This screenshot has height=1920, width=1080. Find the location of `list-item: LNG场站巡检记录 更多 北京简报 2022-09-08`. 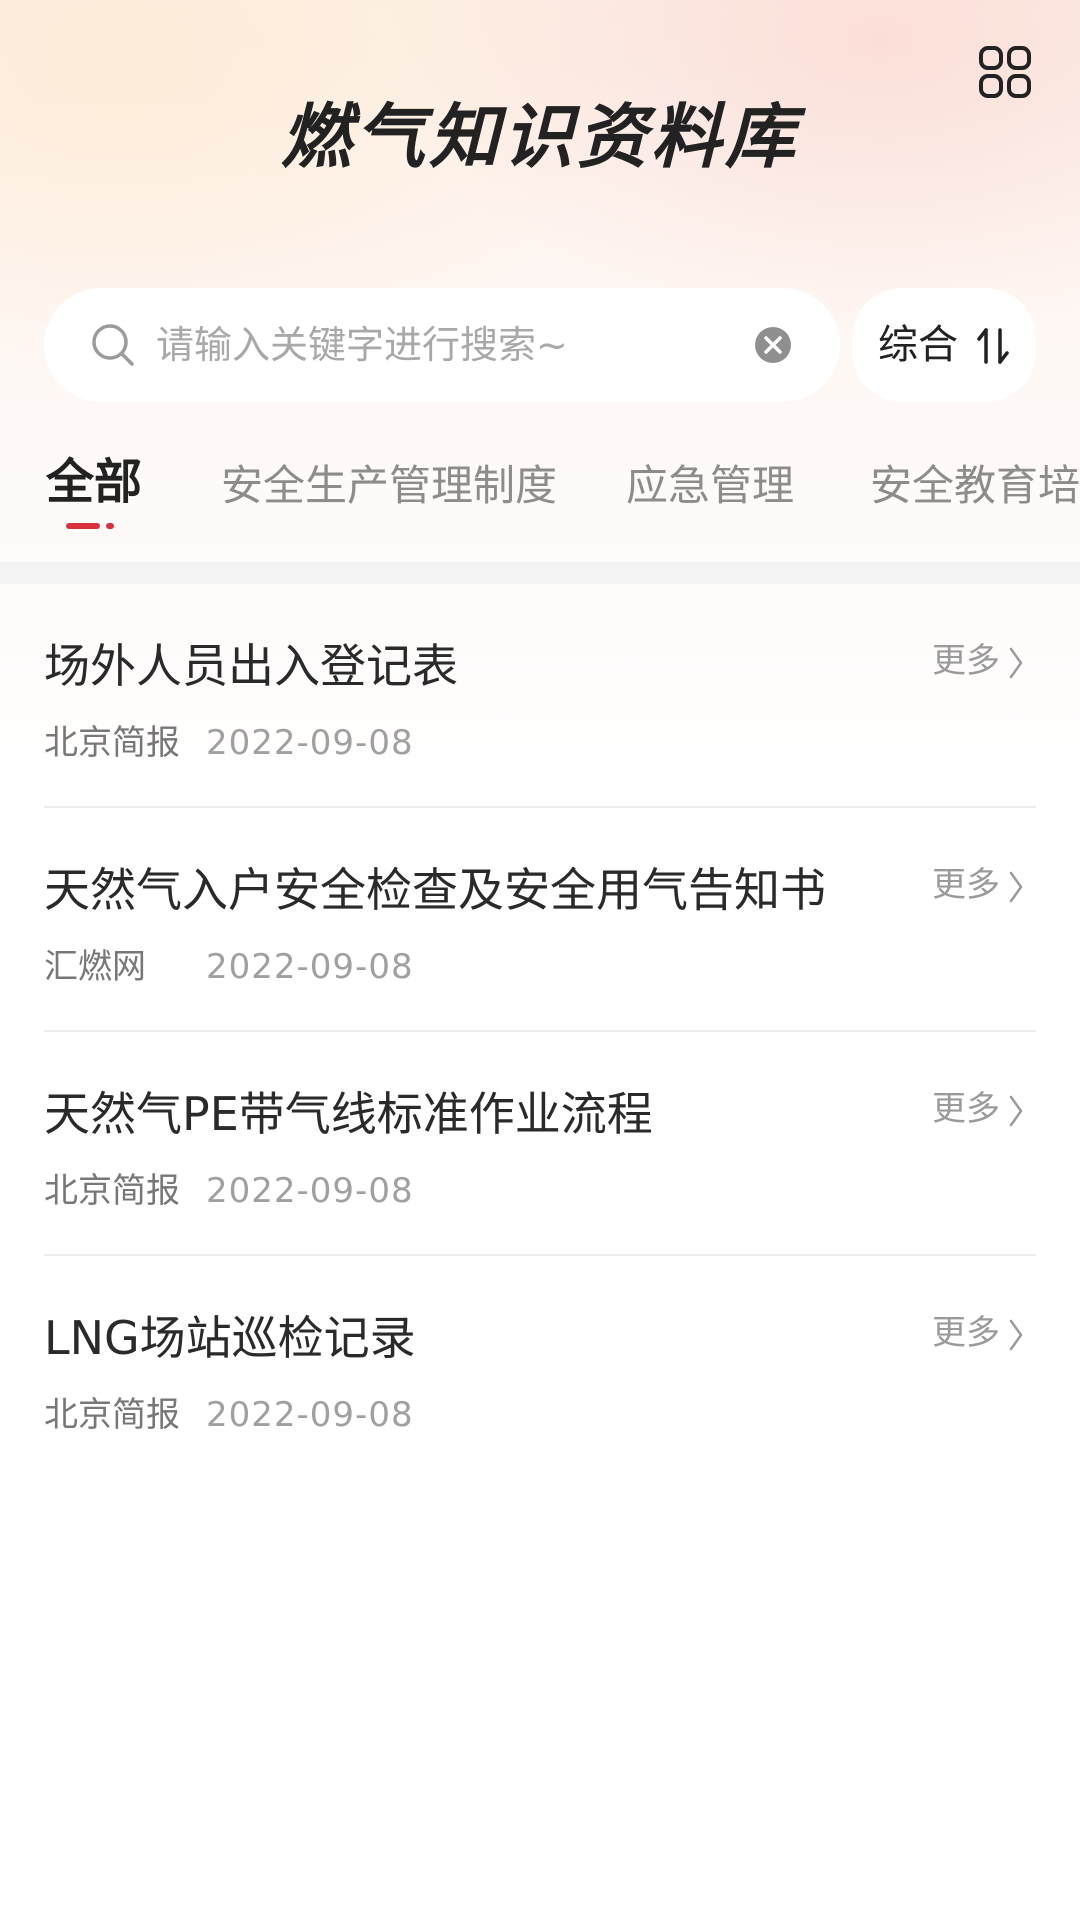

list-item: LNG场站巡检记录 更多 北京简报 2022-09-08 is located at coordinates (540, 1368).